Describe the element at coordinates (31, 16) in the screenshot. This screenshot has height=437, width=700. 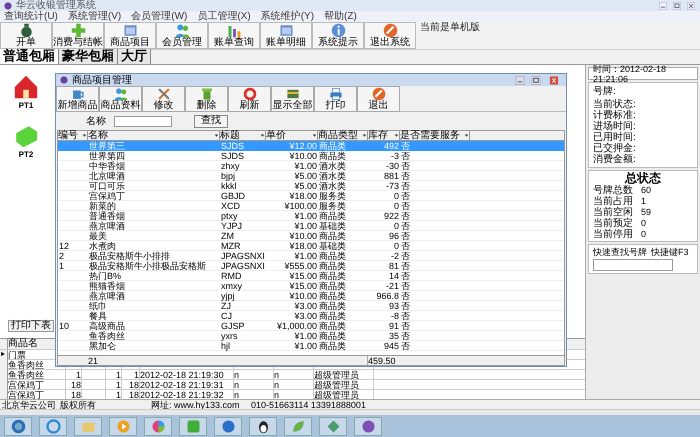
I see `menu-item: 查询统计(U)` at that location.